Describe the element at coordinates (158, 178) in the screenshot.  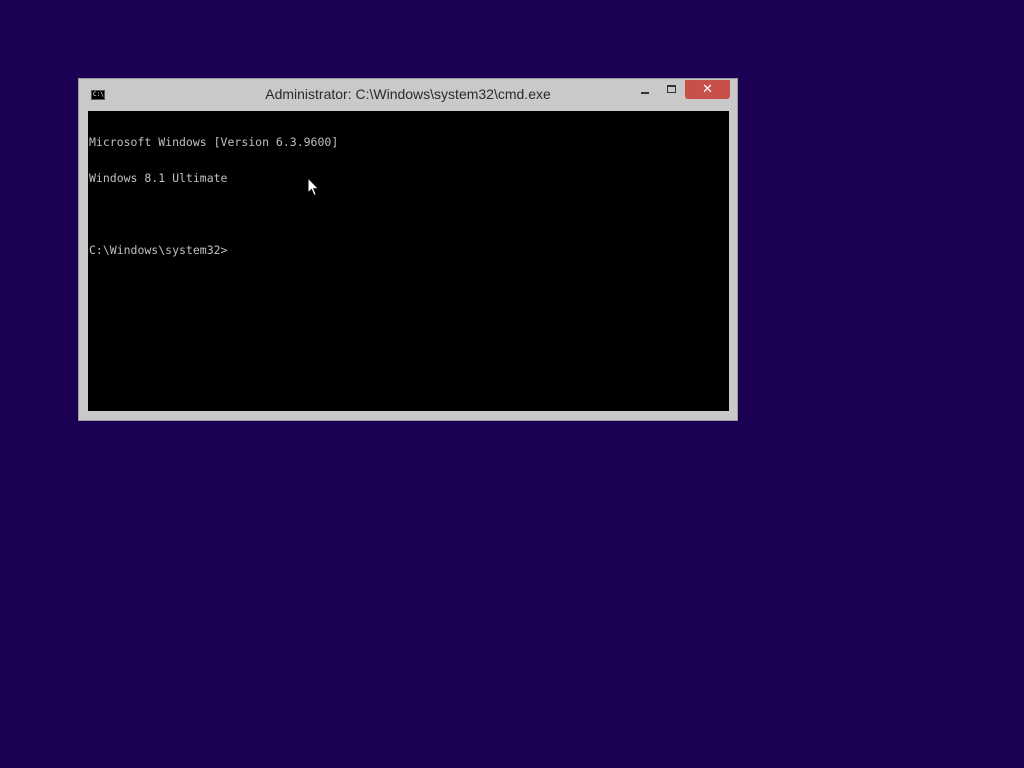
I see `console-line-edition: Windows 8.1 Ultimate` at that location.